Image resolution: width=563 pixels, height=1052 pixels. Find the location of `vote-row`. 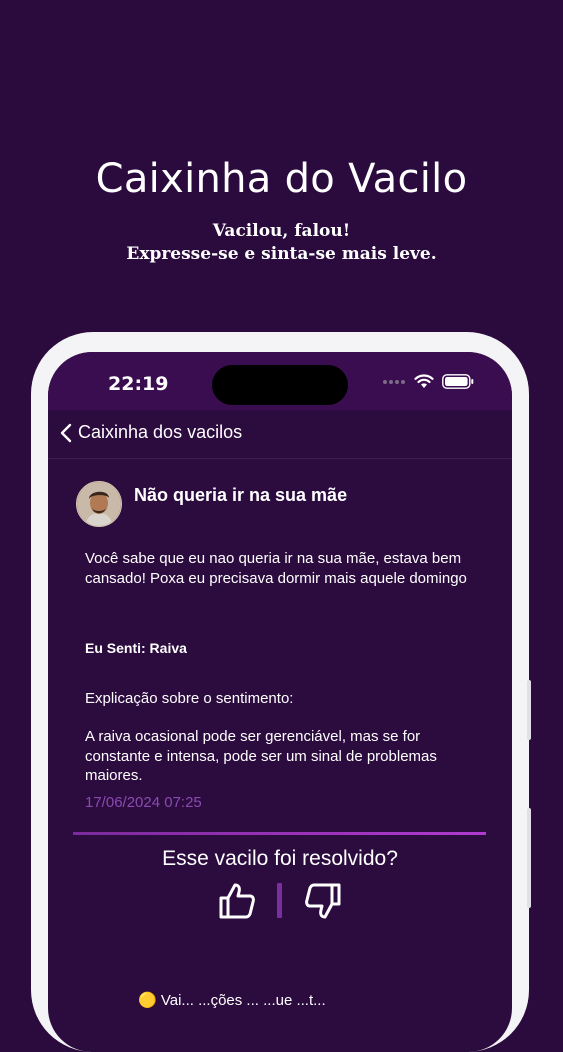

vote-row is located at coordinates (280, 902).